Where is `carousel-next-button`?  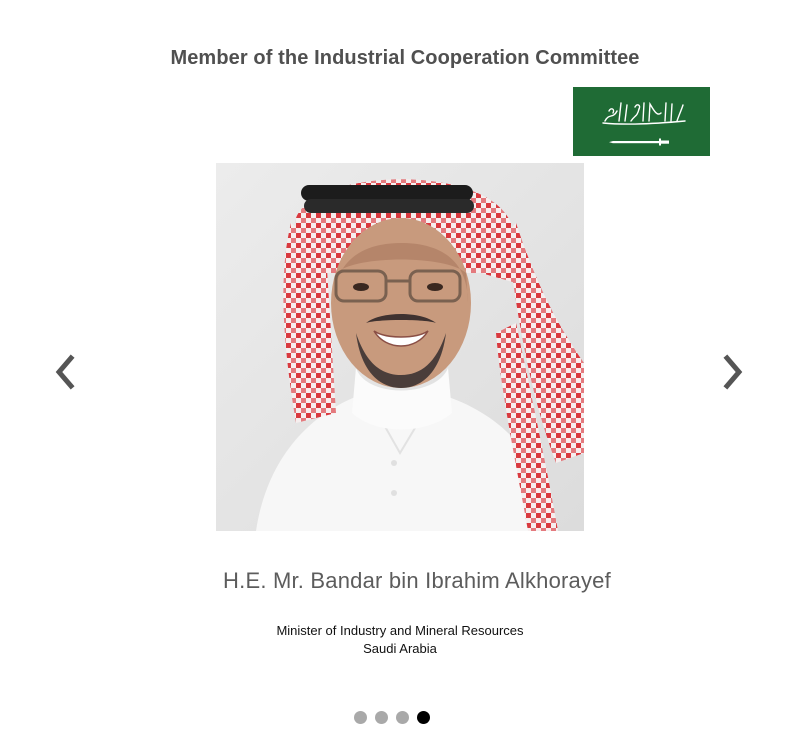 carousel-next-button is located at coordinates (733, 372).